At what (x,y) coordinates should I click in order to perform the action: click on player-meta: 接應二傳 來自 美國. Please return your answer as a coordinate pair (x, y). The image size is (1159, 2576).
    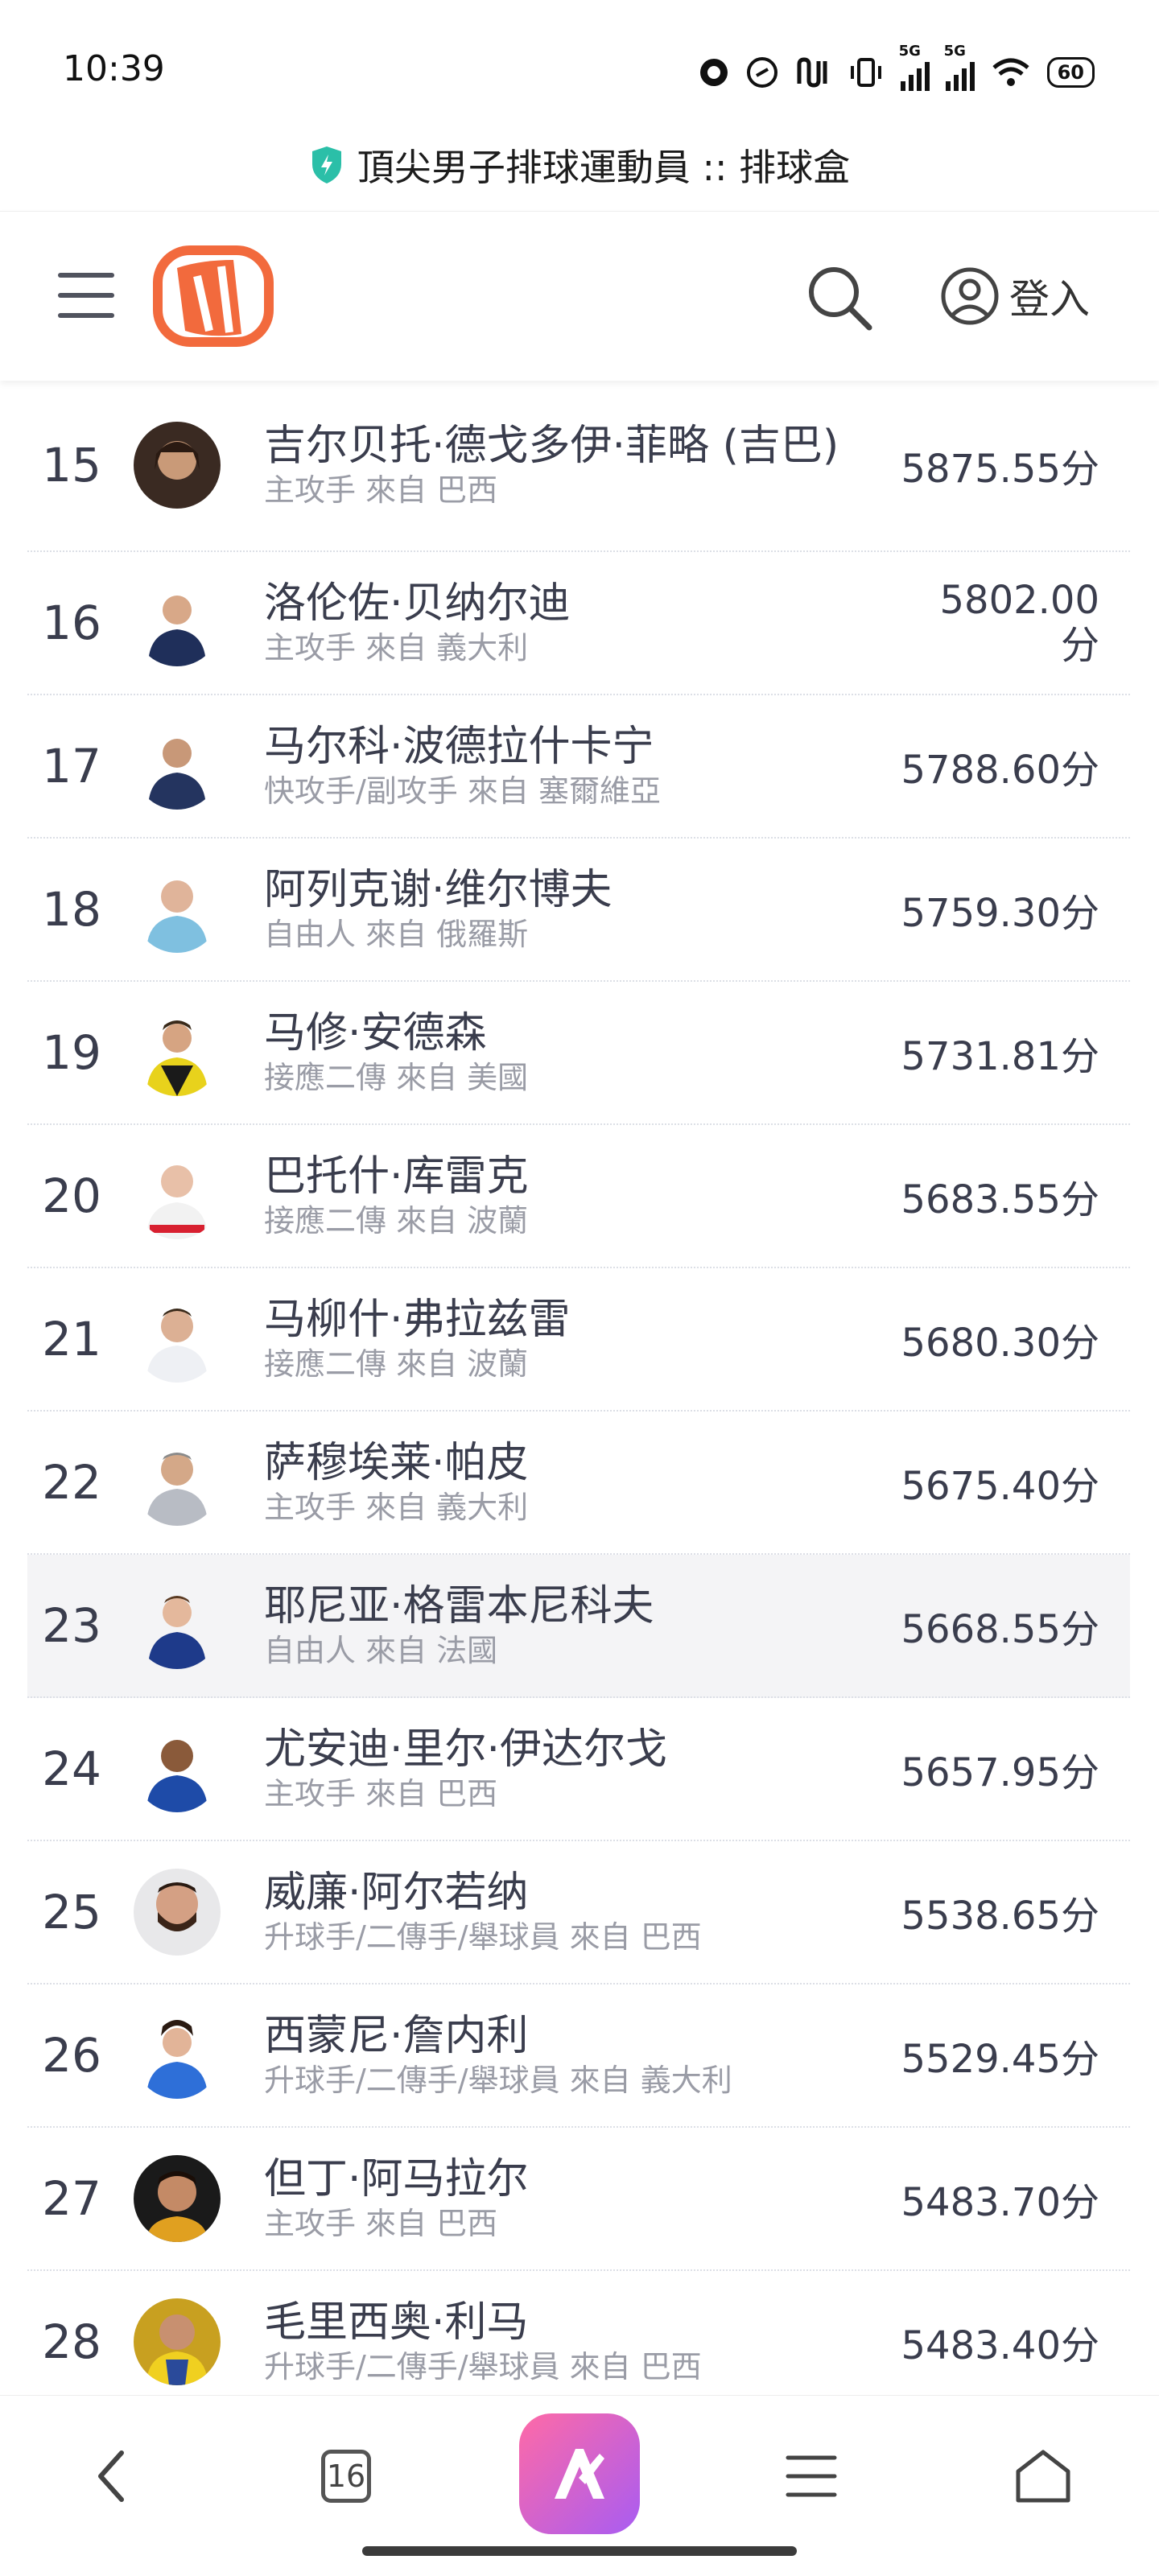
    Looking at the image, I should click on (396, 1077).